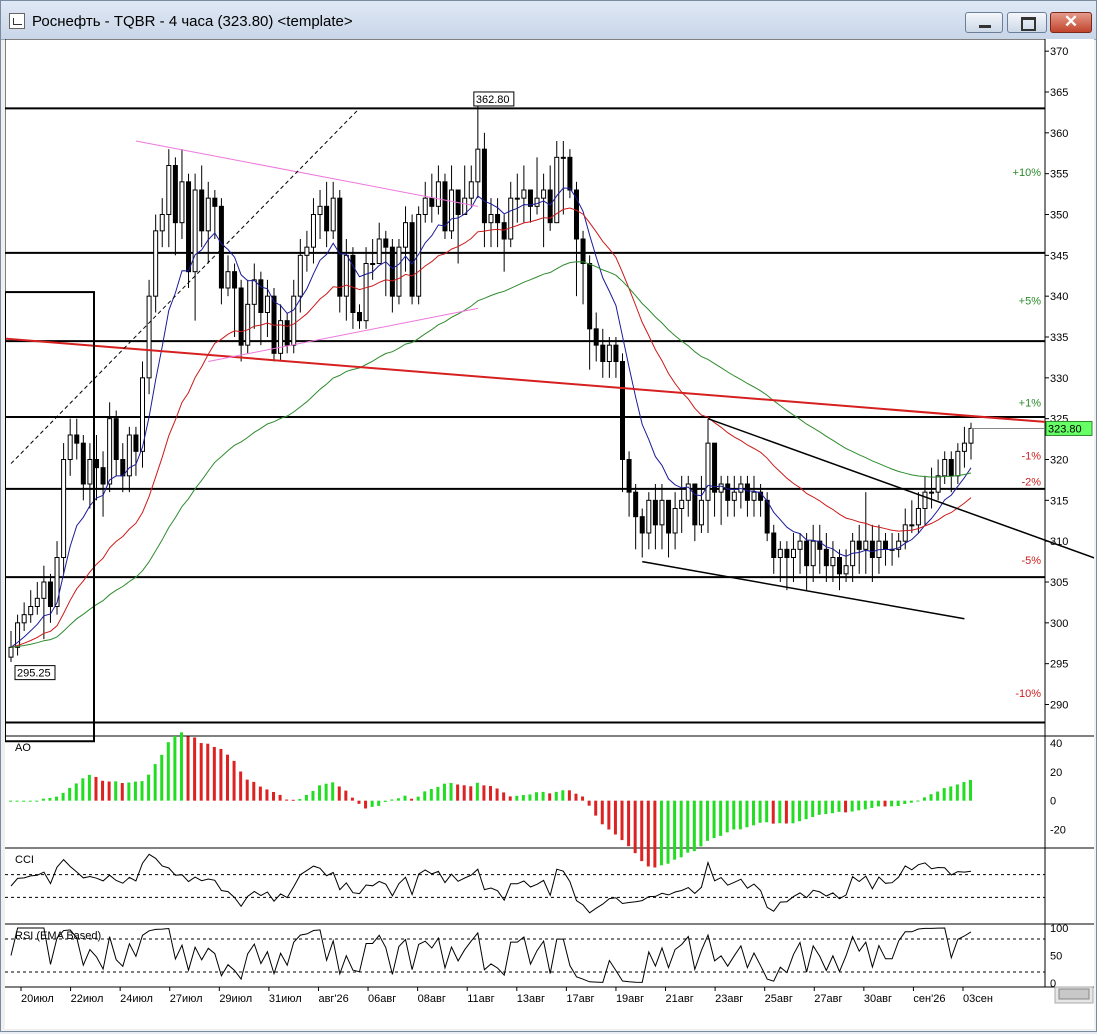 The height and width of the screenshot is (1034, 1097). What do you see at coordinates (493, 100) in the screenshot?
I see `high-price-label: 362.80` at bounding box center [493, 100].